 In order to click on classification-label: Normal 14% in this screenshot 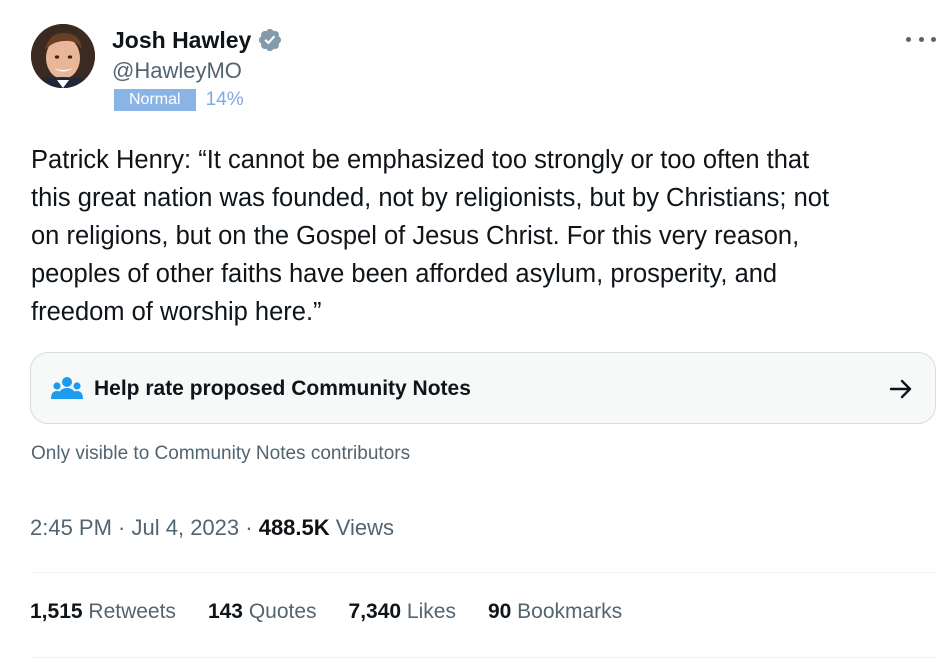, I will do `click(179, 100)`.